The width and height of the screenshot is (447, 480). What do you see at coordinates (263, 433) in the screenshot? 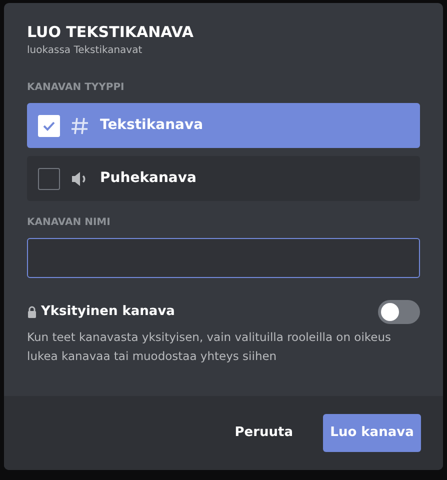
I see `cancel-button: Peruuta` at bounding box center [263, 433].